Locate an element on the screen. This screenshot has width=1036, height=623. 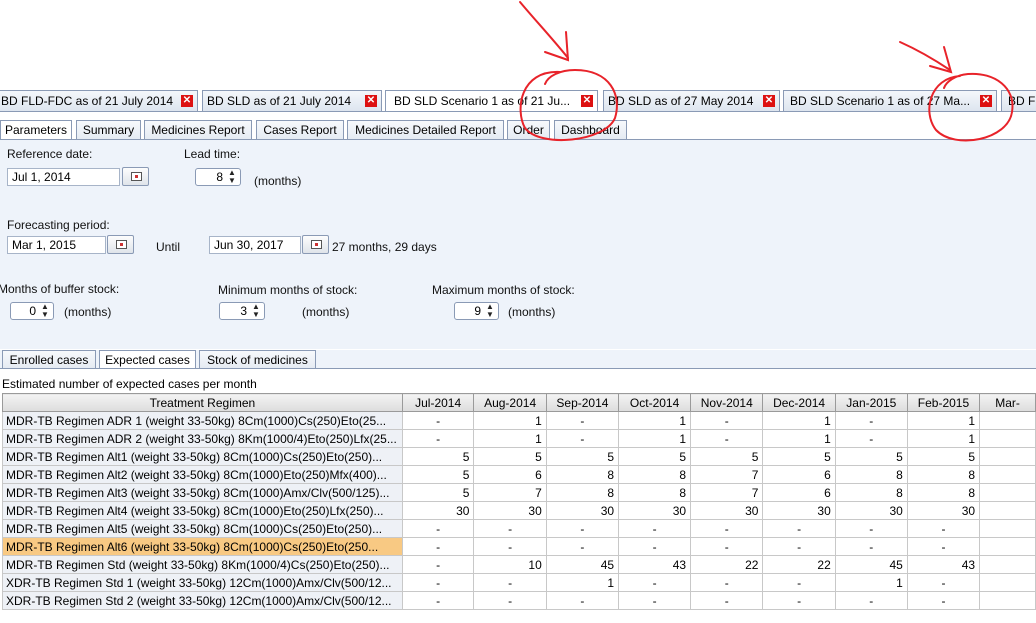
max-stock-value: 9 is located at coordinates (477, 311).